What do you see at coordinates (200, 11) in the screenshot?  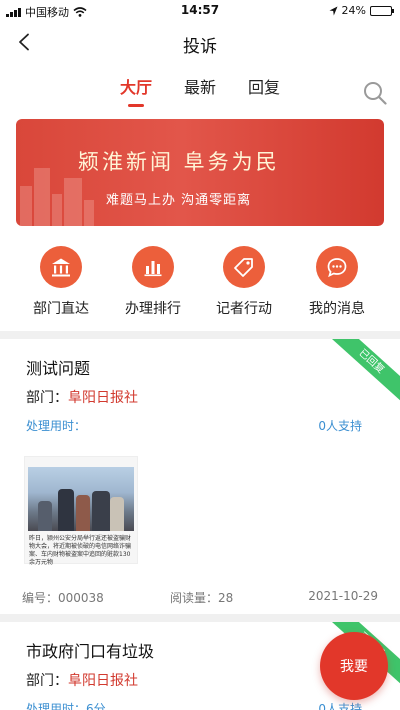 I see `status-bar: 中国移动 14:57 24%` at bounding box center [200, 11].